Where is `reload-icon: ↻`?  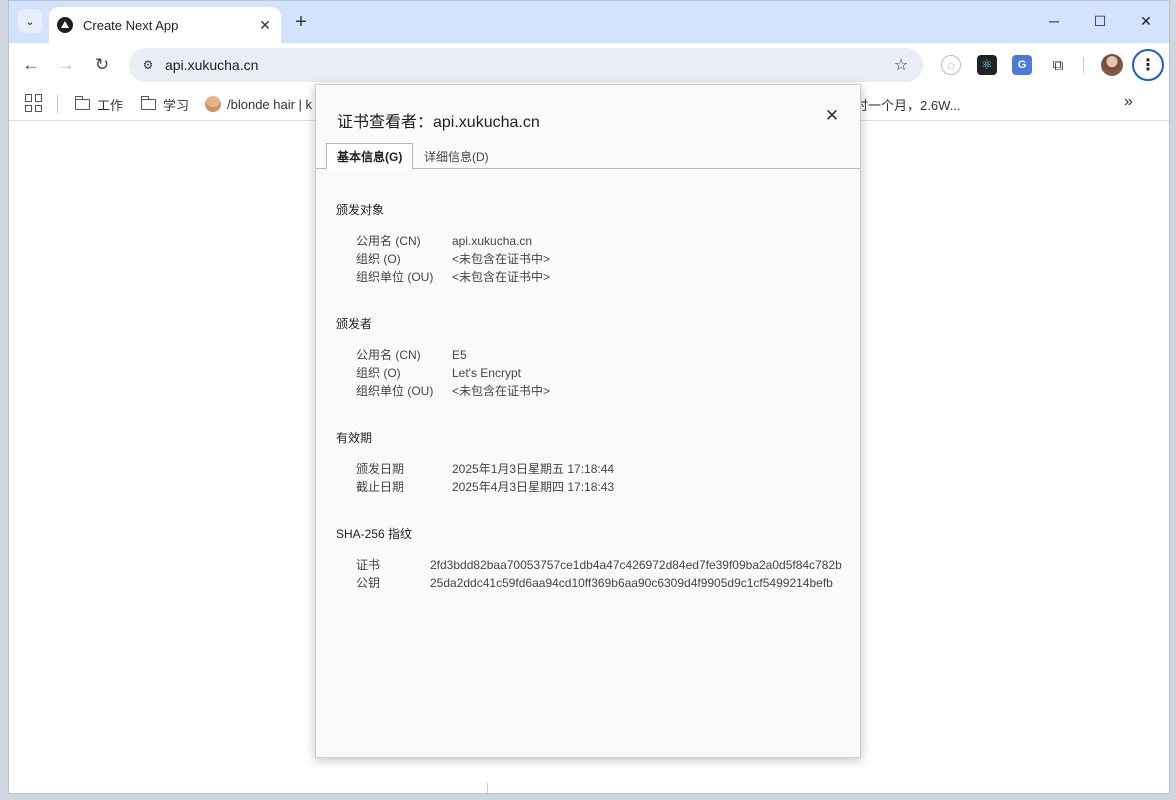
reload-icon: ↻ is located at coordinates (102, 64).